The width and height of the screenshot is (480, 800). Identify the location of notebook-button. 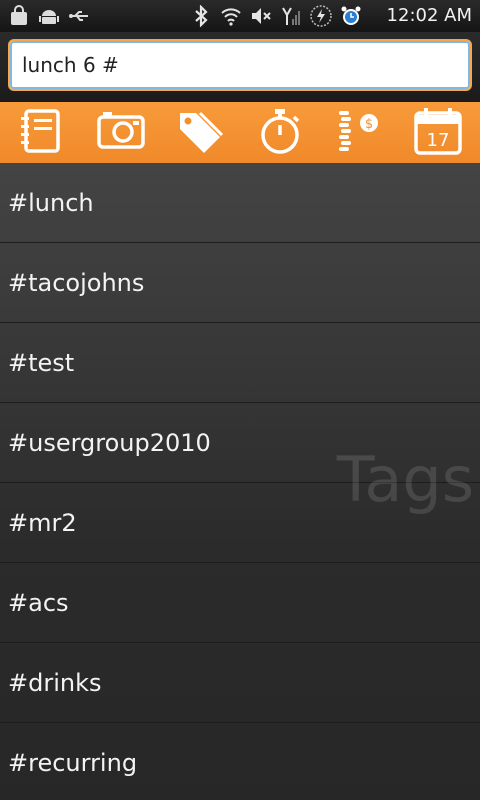
(42, 133).